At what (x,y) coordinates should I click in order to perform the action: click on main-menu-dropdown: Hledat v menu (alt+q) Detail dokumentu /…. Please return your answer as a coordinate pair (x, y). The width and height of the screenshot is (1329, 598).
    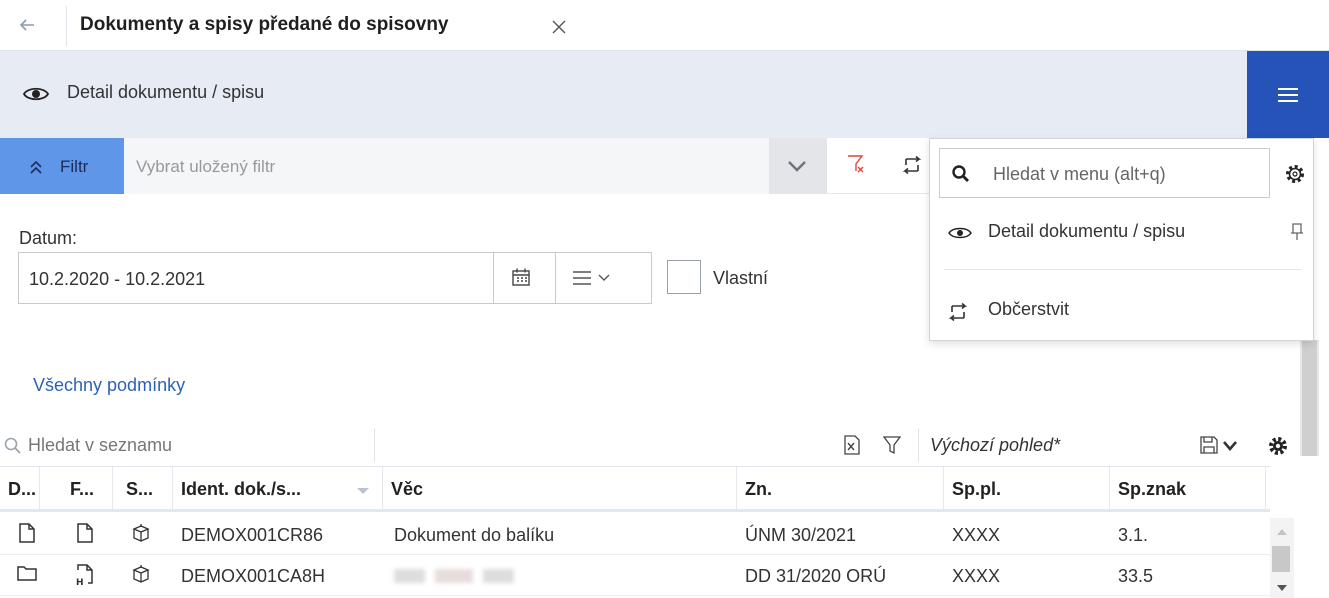
    Looking at the image, I should click on (1121, 239).